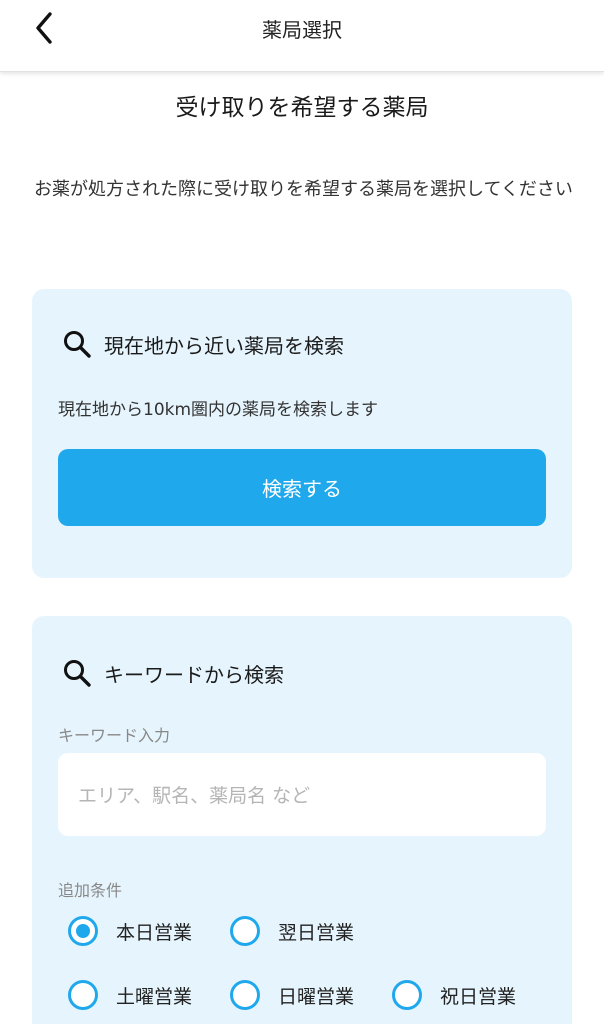  I want to click on condition-open-sunday: 日曜営業, so click(292, 995).